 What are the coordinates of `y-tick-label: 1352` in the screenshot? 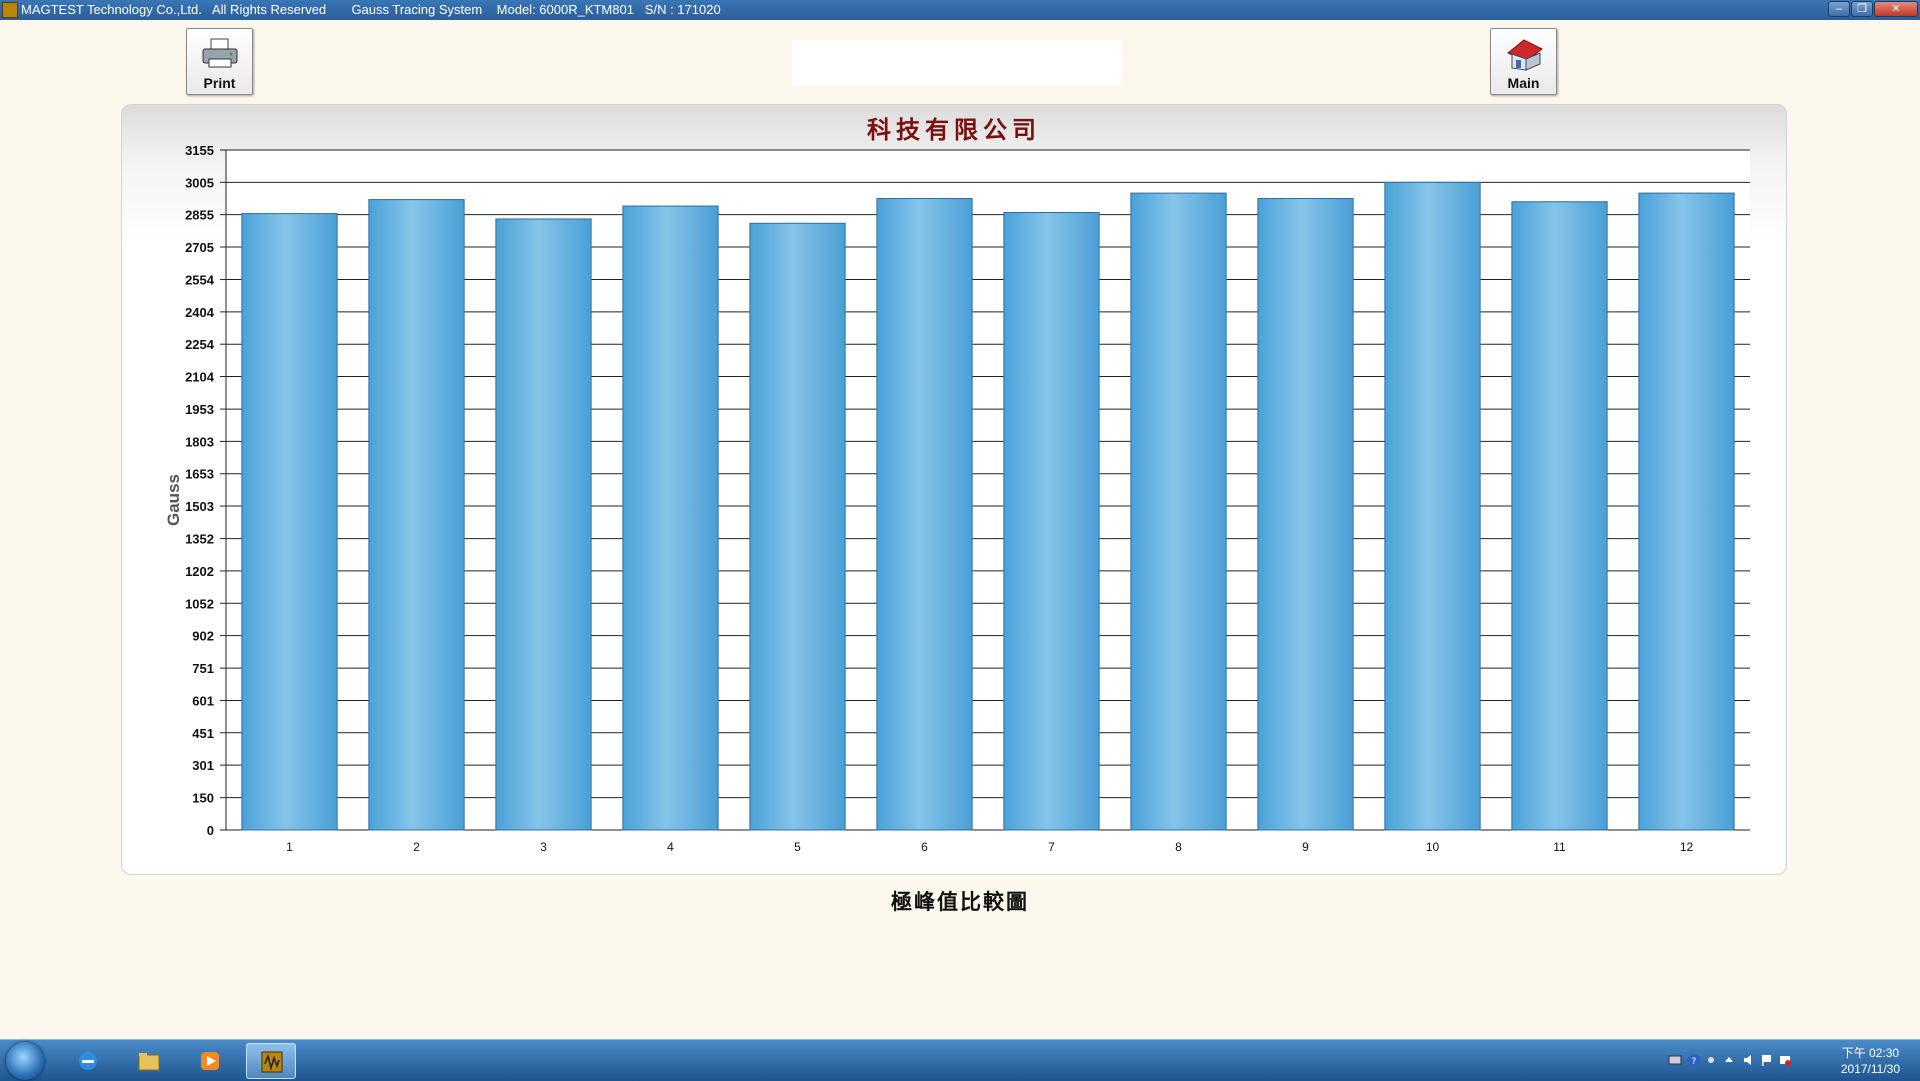 It's located at (199, 539).